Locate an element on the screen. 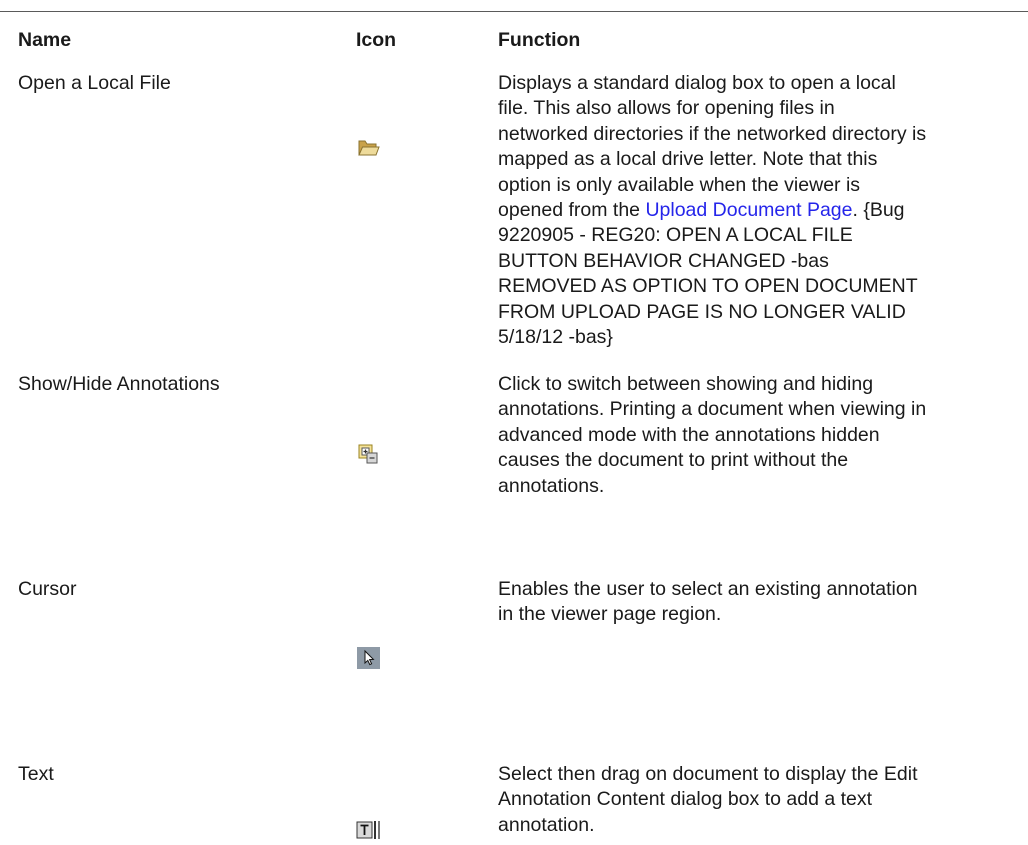 The height and width of the screenshot is (845, 1028). upload-document-page-link: Upload Document Page is located at coordinates (748, 210).